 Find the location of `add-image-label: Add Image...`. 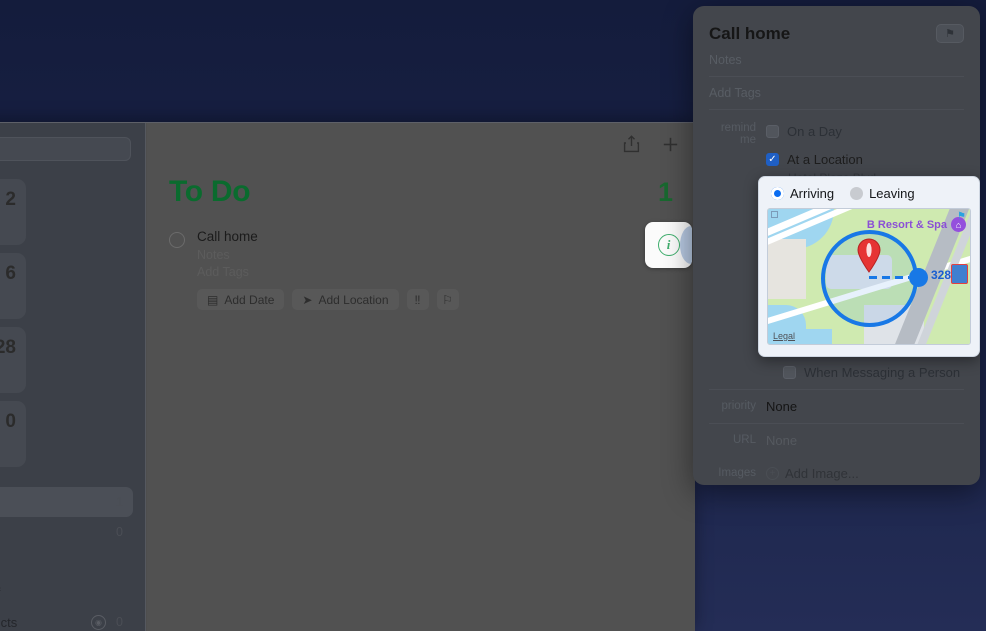

add-image-label: Add Image... is located at coordinates (822, 473).